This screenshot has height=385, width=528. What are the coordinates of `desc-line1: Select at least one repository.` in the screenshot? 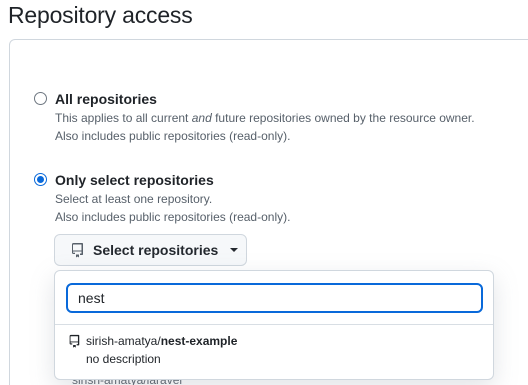 It's located at (134, 199).